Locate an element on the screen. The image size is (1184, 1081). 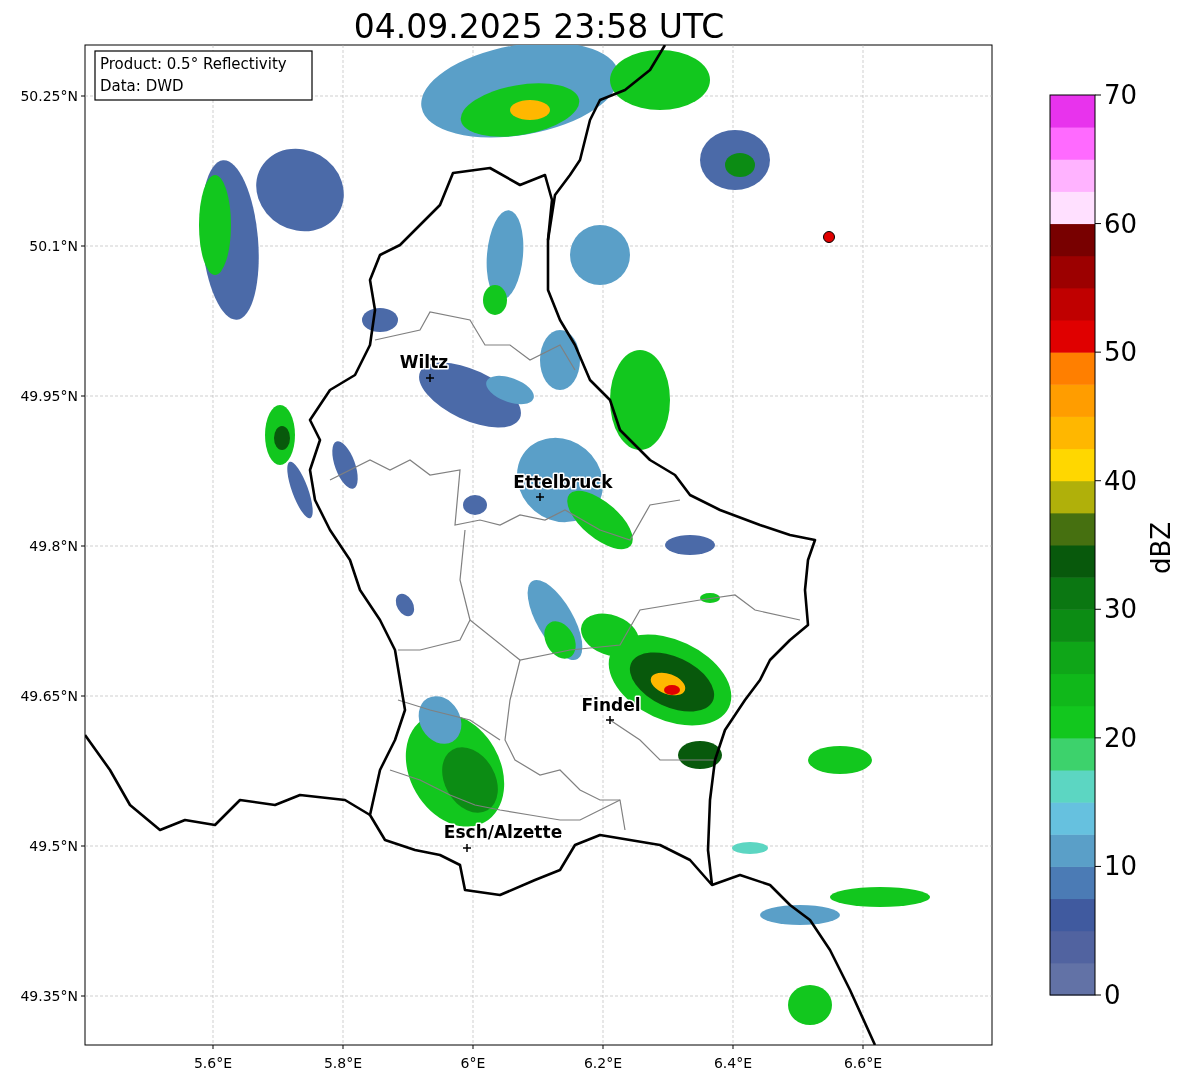
info-text: Product: 0.5° Reflectivity is located at coordinates (193, 64).